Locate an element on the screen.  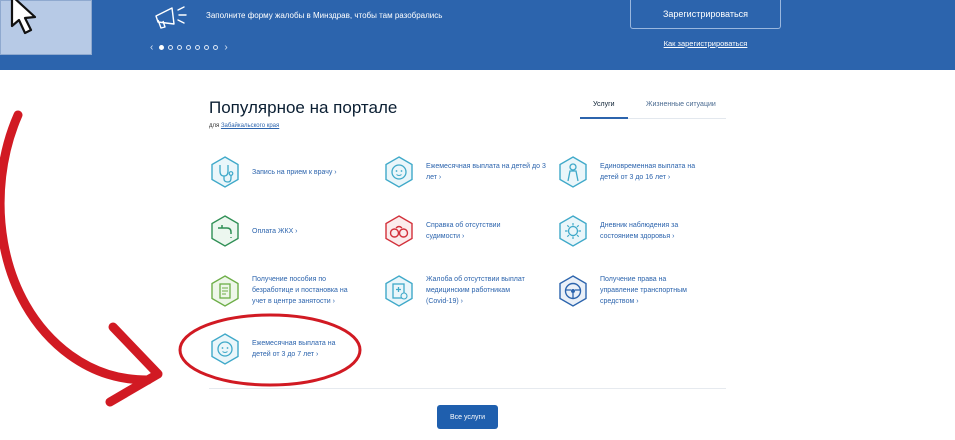
service-item-doctor-appointment: Запись на прием к врачу › is located at coordinates (273, 172).